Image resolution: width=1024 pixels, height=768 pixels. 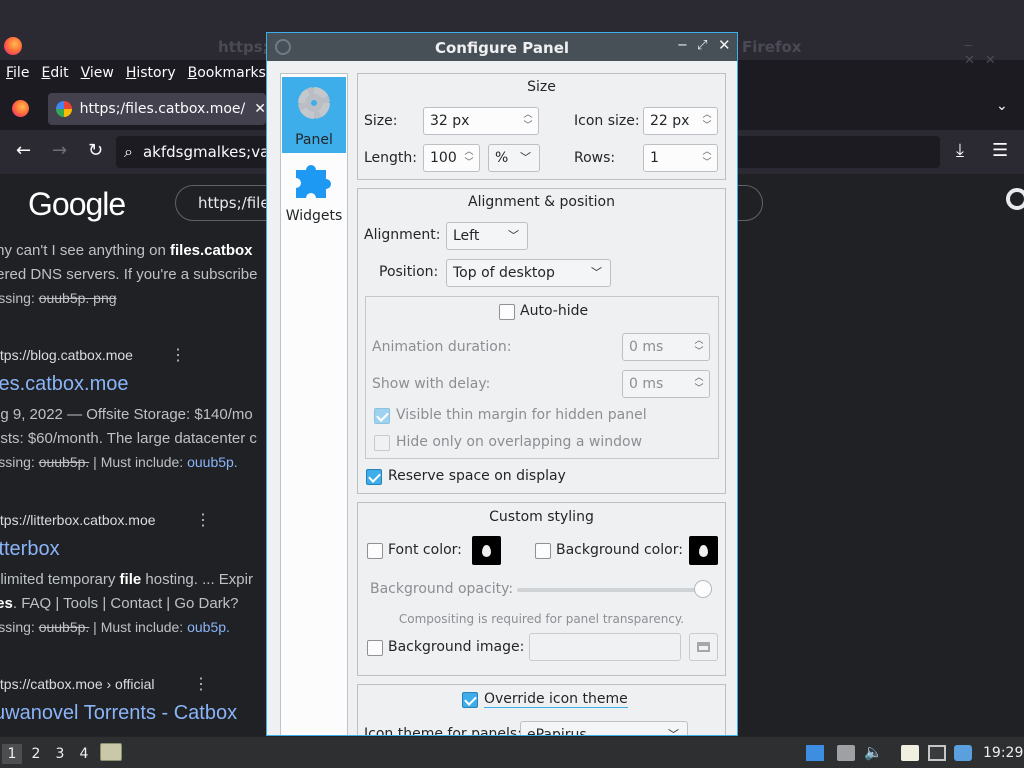 I want to click on bg-color-picker-icon, so click(x=703, y=550).